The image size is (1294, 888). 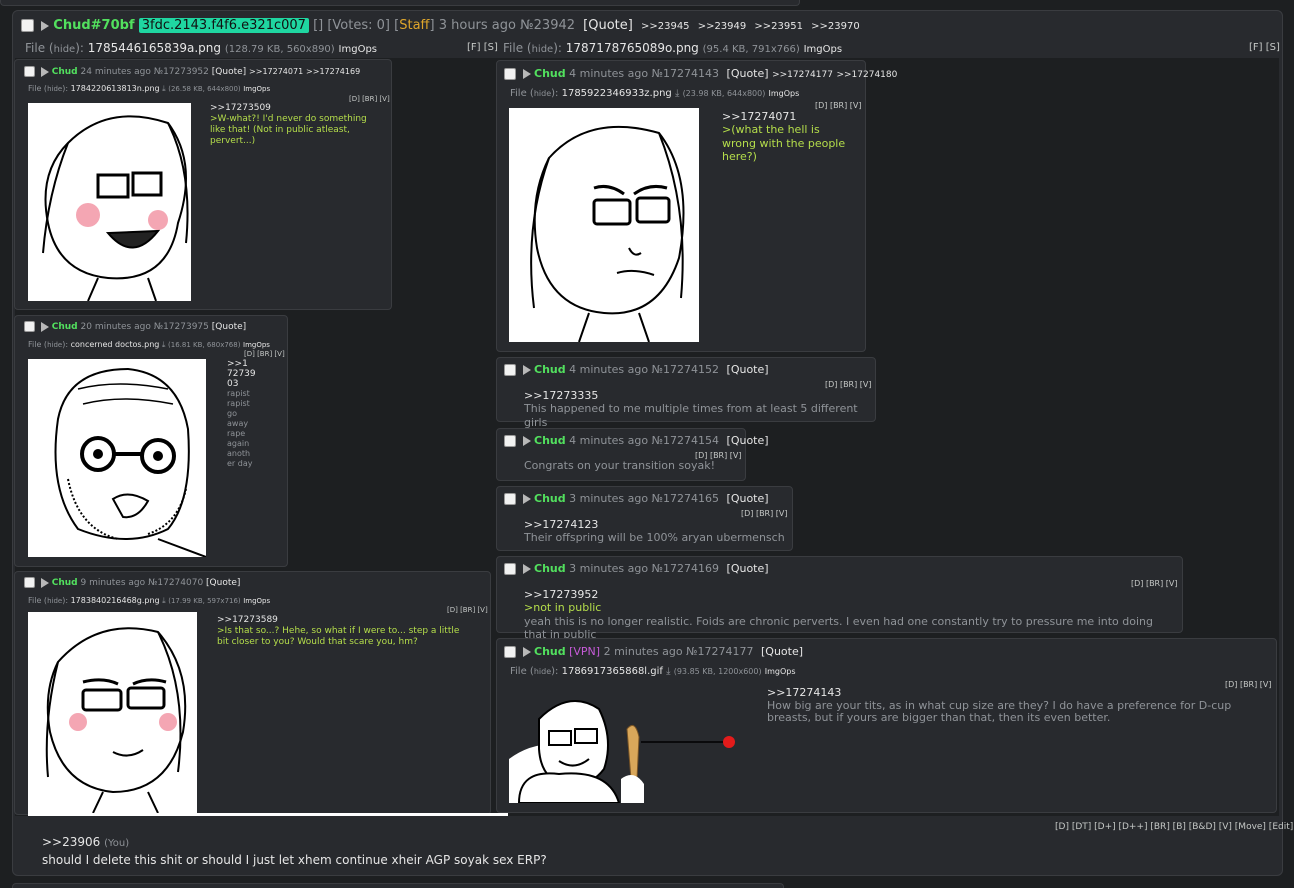 What do you see at coordinates (835, 26) in the screenshot?
I see `reply-link: >>23970` at bounding box center [835, 26].